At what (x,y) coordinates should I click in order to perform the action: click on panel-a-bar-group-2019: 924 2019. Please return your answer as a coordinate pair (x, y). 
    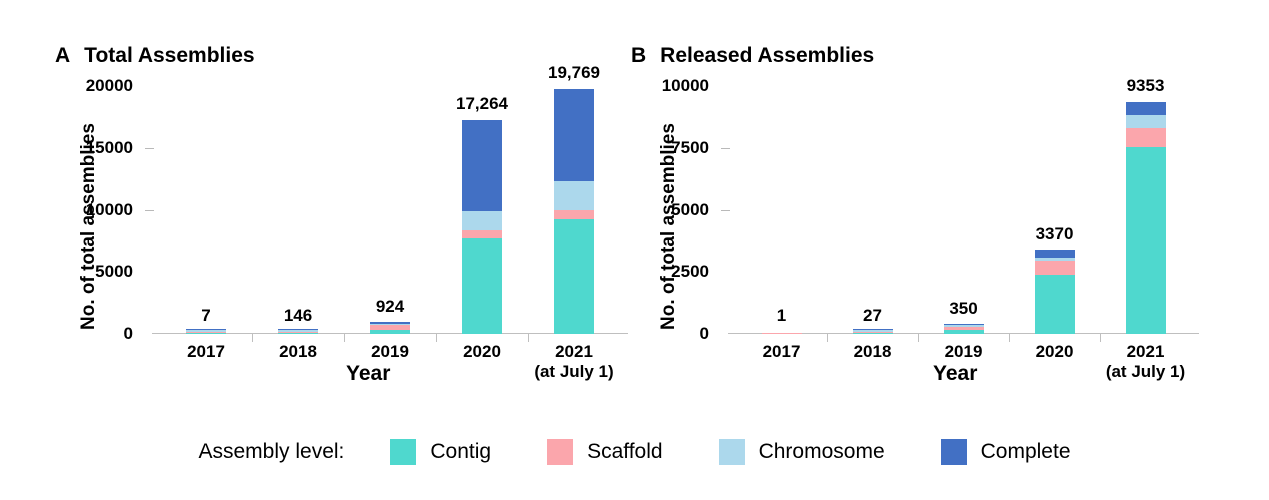
    Looking at the image, I should click on (390, 223).